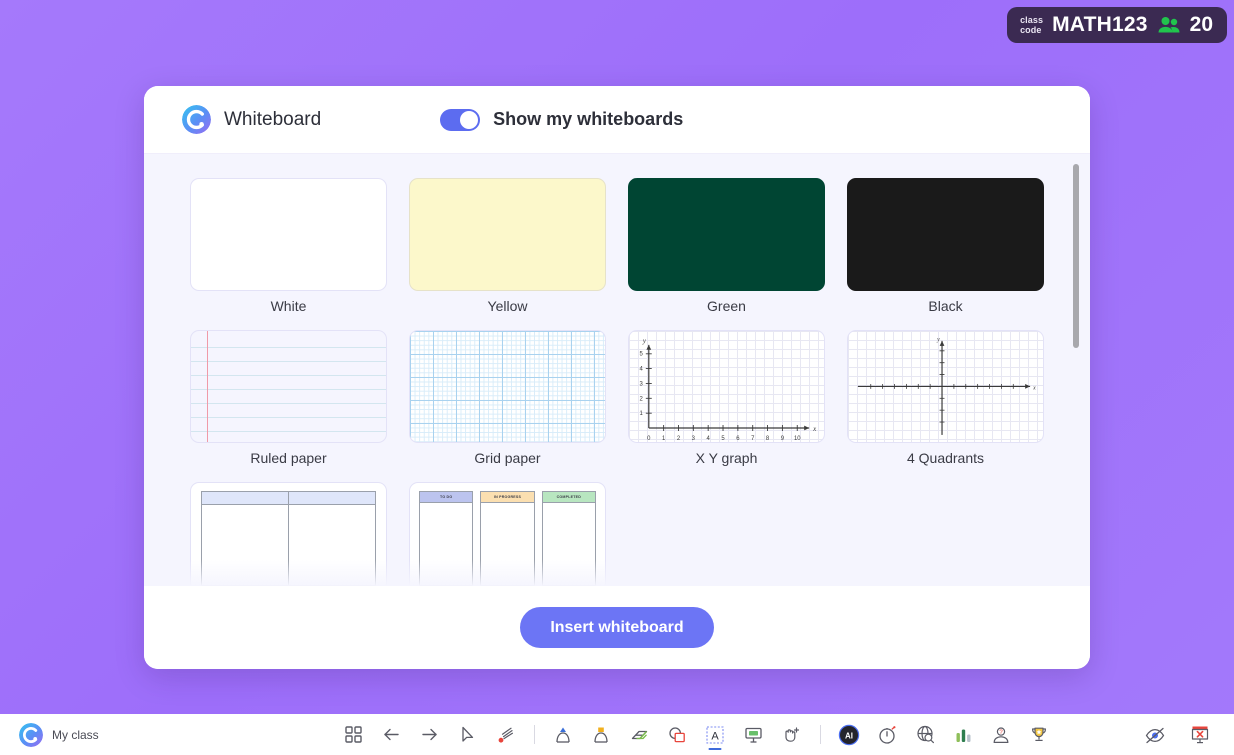  Describe the element at coordinates (1039, 734) in the screenshot. I see `trophy-icon` at that location.